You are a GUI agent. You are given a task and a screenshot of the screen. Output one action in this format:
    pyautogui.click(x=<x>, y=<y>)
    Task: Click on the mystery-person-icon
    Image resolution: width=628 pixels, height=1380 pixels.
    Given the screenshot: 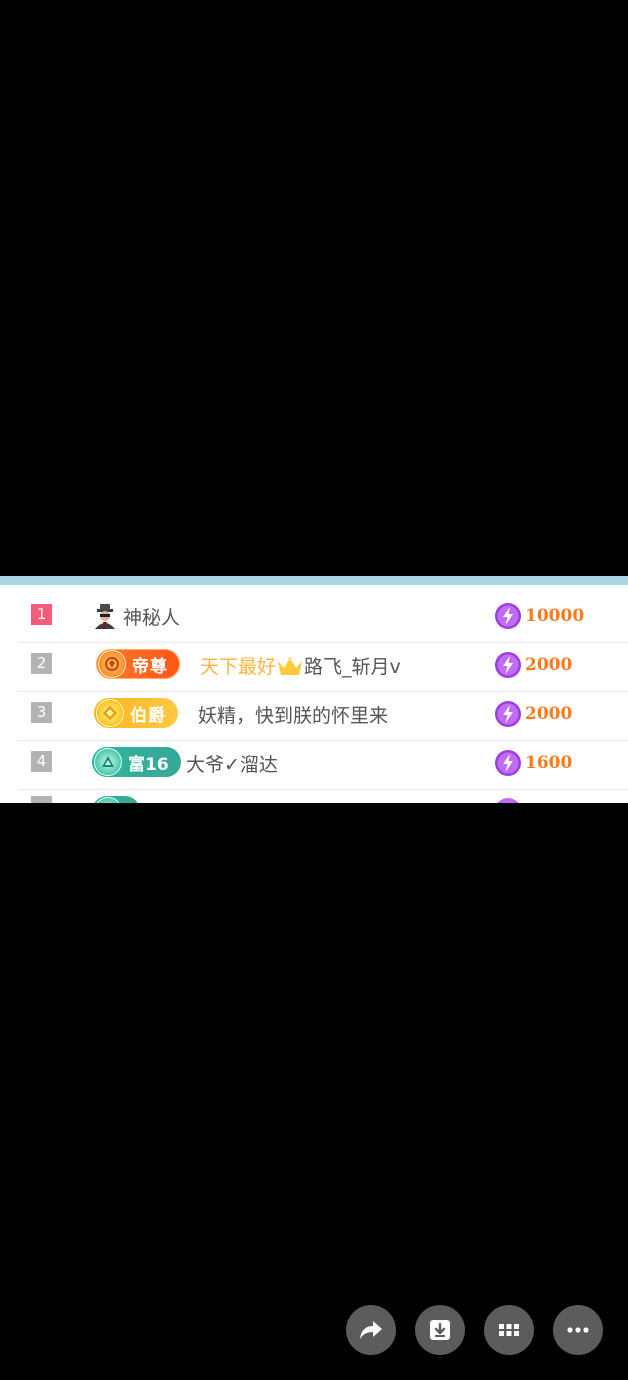 What is the action you would take?
    pyautogui.click(x=105, y=616)
    